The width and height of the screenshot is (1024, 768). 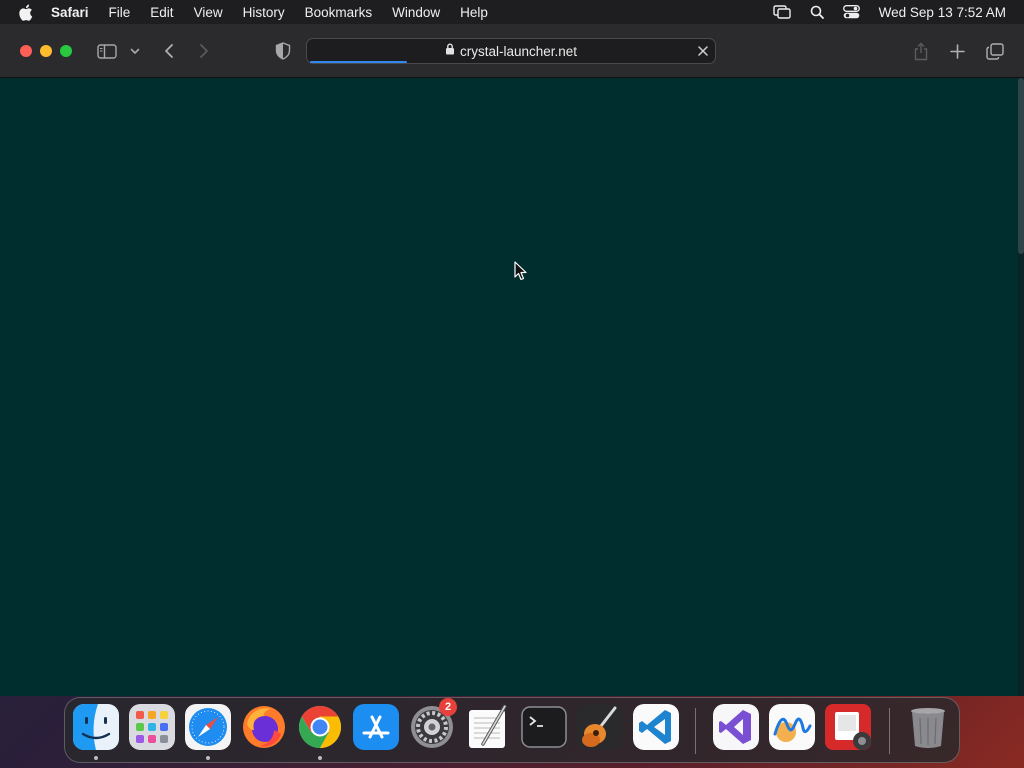 I want to click on screen-mirroring-icon, so click(x=781, y=12).